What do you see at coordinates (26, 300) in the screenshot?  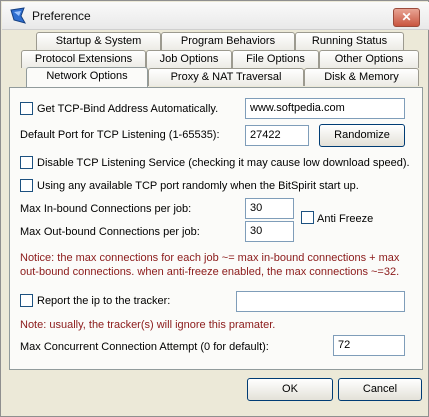 I see `report-ip-checkbox` at bounding box center [26, 300].